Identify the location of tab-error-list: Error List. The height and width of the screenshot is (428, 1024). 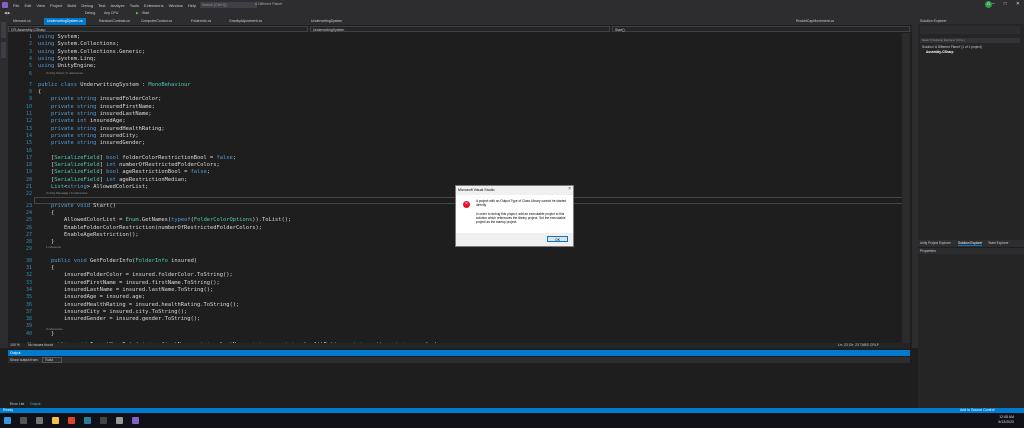
(17, 404).